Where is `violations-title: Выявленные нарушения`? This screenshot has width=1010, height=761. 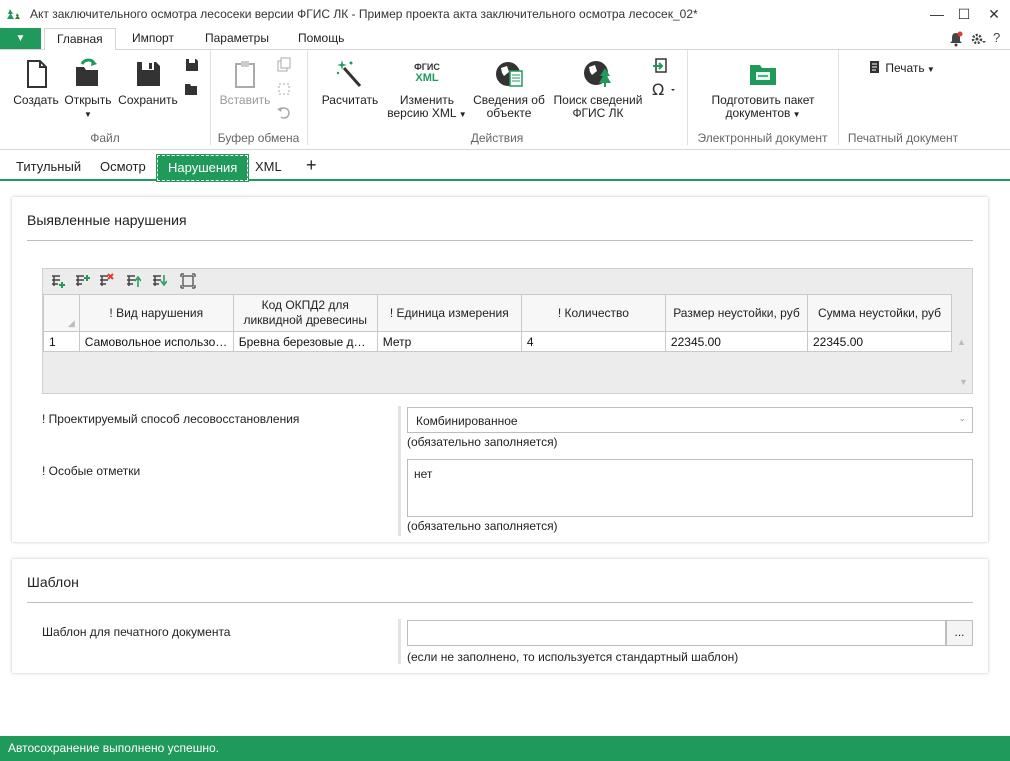
violations-title: Выявленные нарушения is located at coordinates (107, 220).